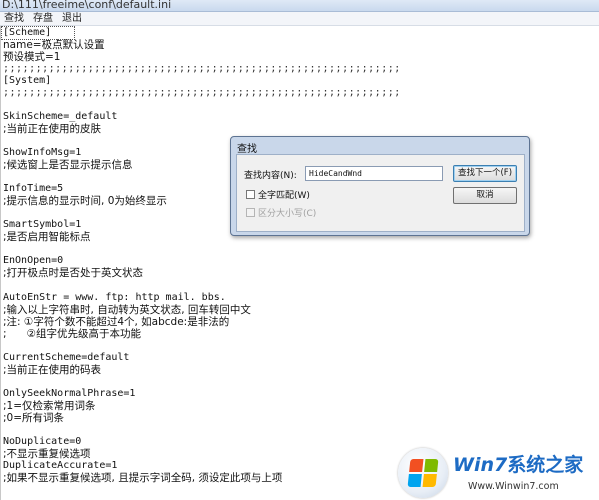 The image size is (599, 500). What do you see at coordinates (299, 6) in the screenshot?
I see `title-bar: D:\111\freeime\conf\default.ini` at bounding box center [299, 6].